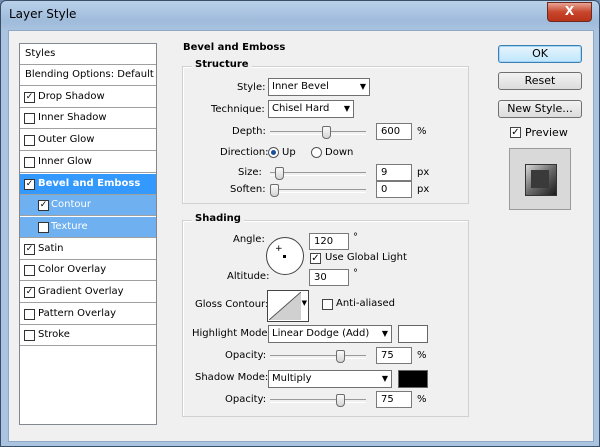 This screenshot has width=600, height=447. I want to click on style-list-item: Pattern Overlay, so click(88, 314).